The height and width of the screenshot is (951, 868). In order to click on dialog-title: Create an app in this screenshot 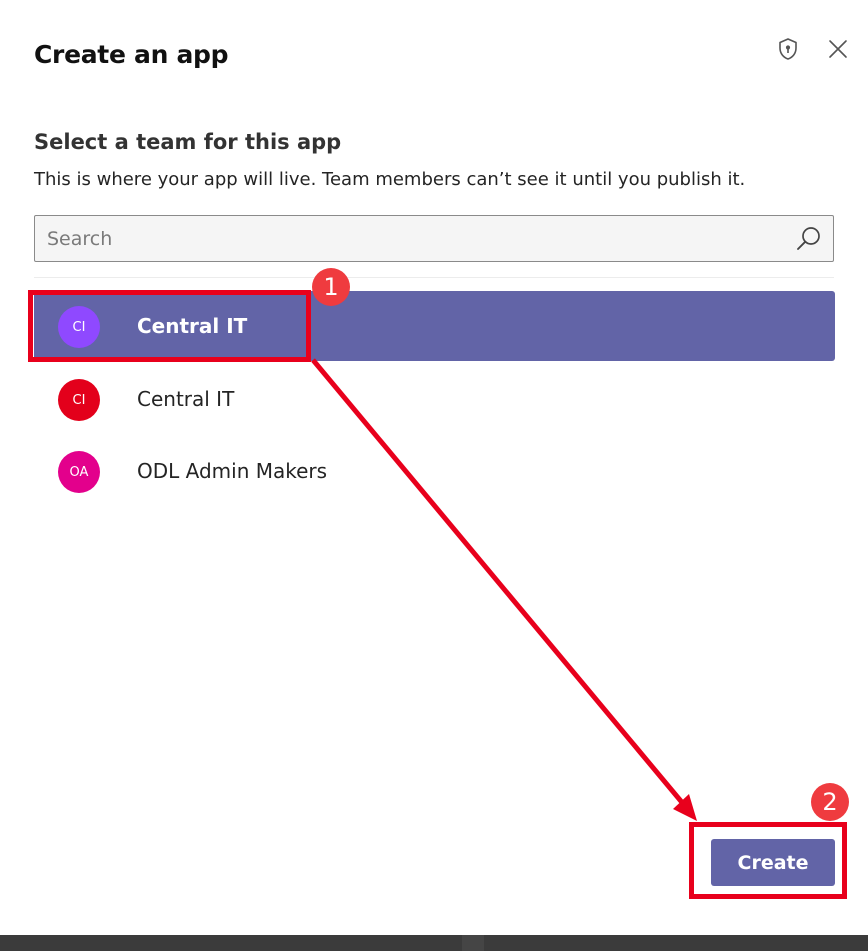, I will do `click(131, 54)`.